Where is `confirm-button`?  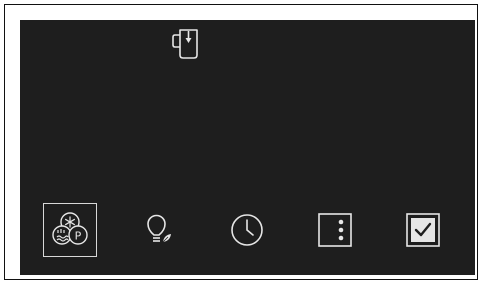
confirm-button is located at coordinates (423, 230).